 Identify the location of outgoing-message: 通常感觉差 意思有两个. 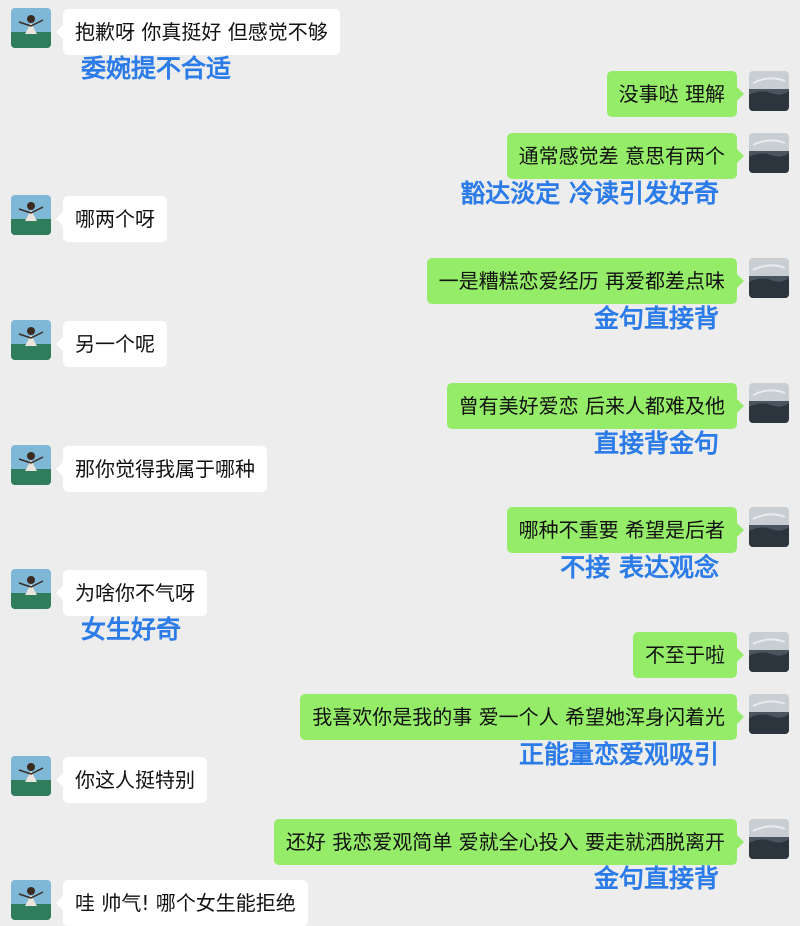
(625, 156).